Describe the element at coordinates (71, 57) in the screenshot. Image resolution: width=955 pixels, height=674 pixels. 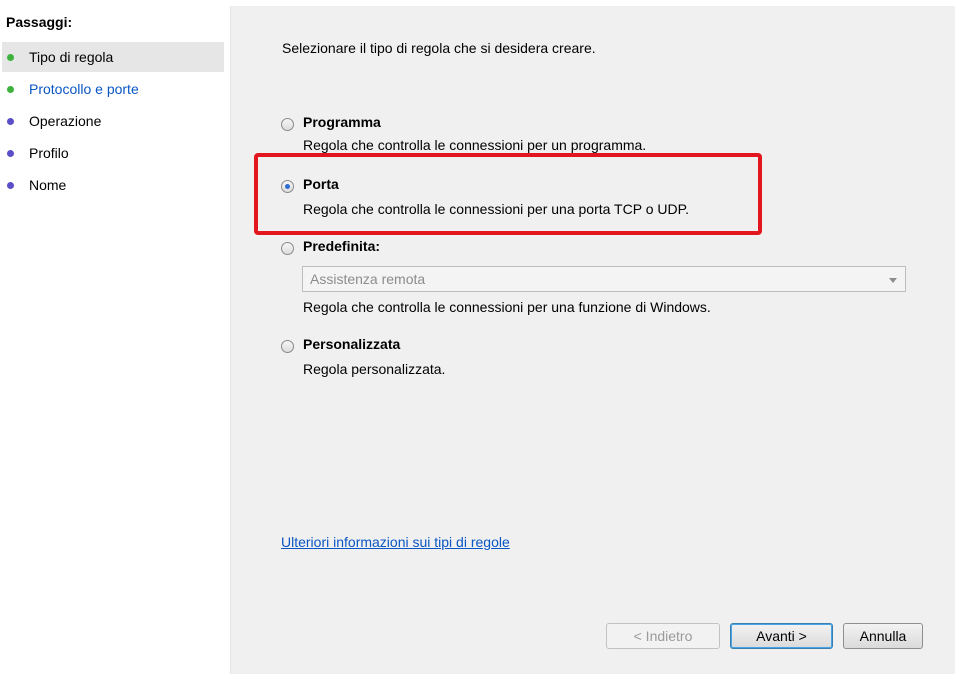
I see `step-label: Tipo di regola` at that location.